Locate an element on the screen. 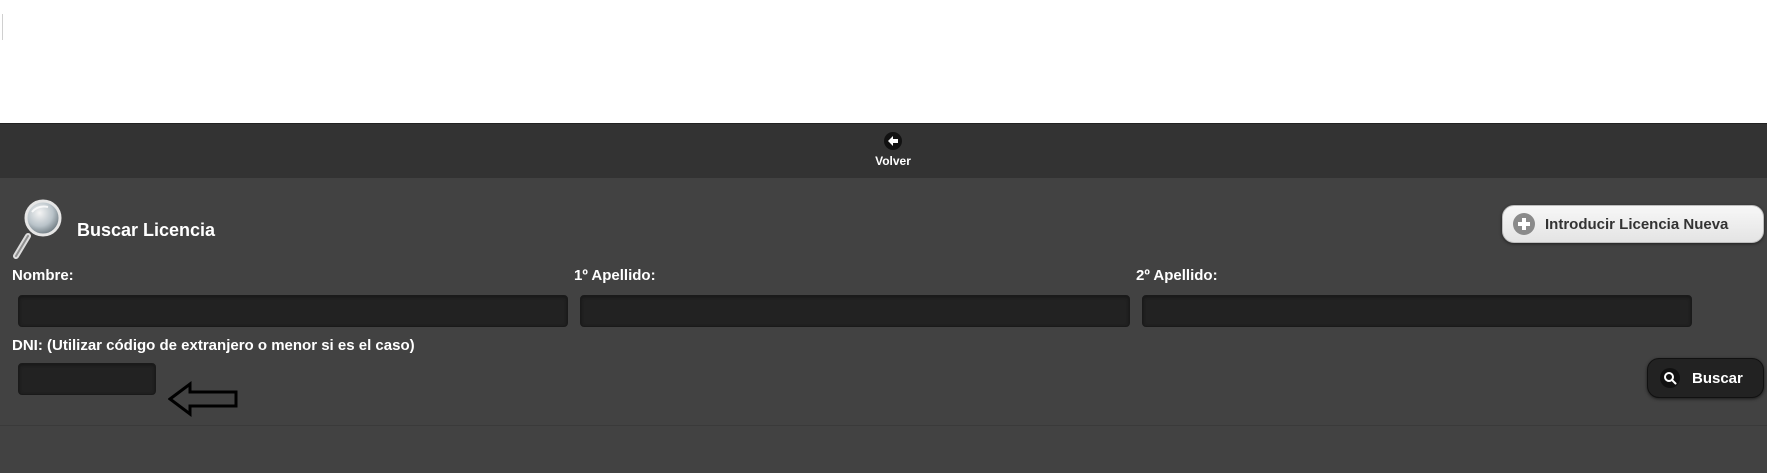 The width and height of the screenshot is (1778, 473). search-button-label: Buscar is located at coordinates (1717, 378).